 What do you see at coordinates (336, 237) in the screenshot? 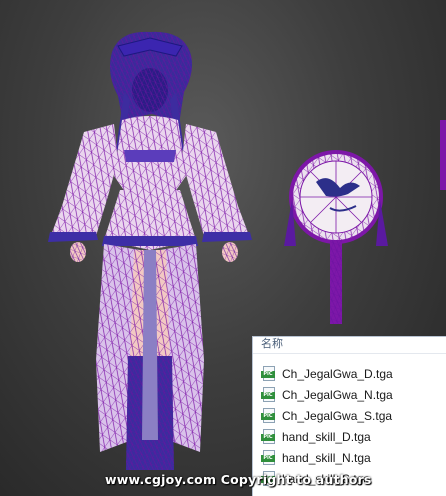
I see `hand-fan-model` at bounding box center [336, 237].